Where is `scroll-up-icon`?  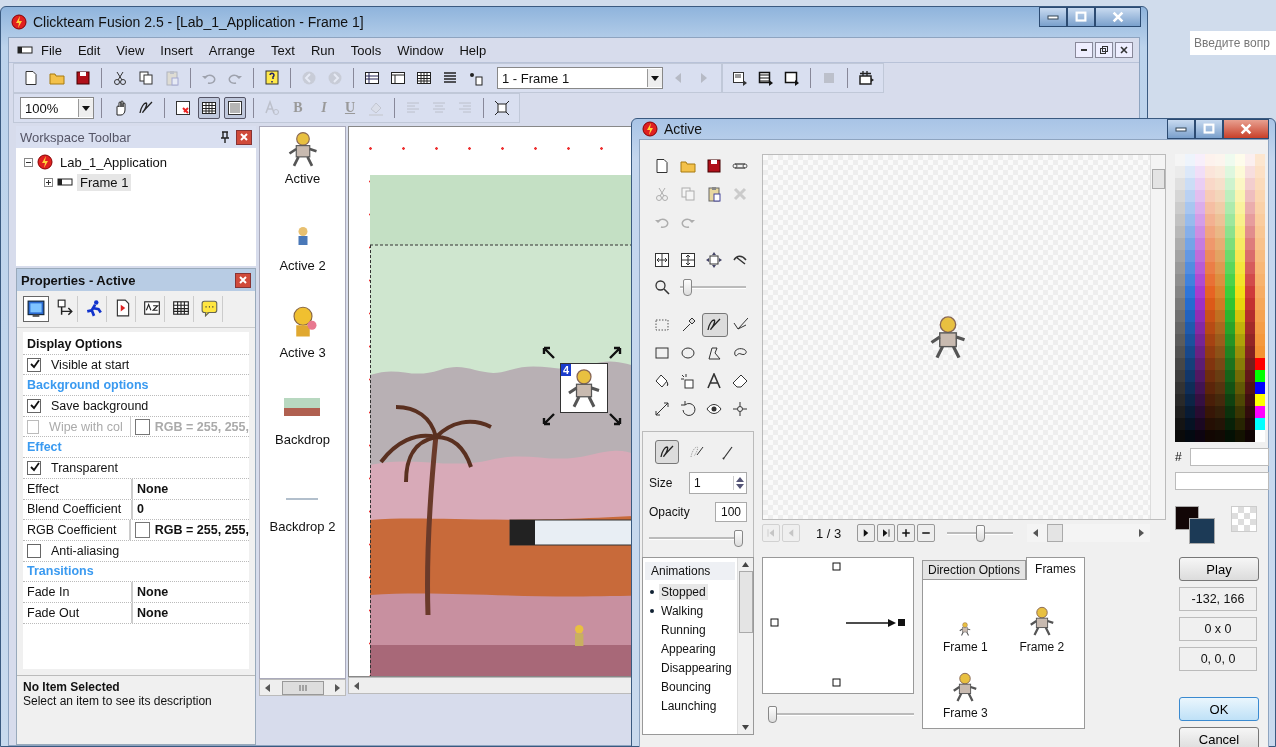
scroll-up-icon is located at coordinates (745, 564).